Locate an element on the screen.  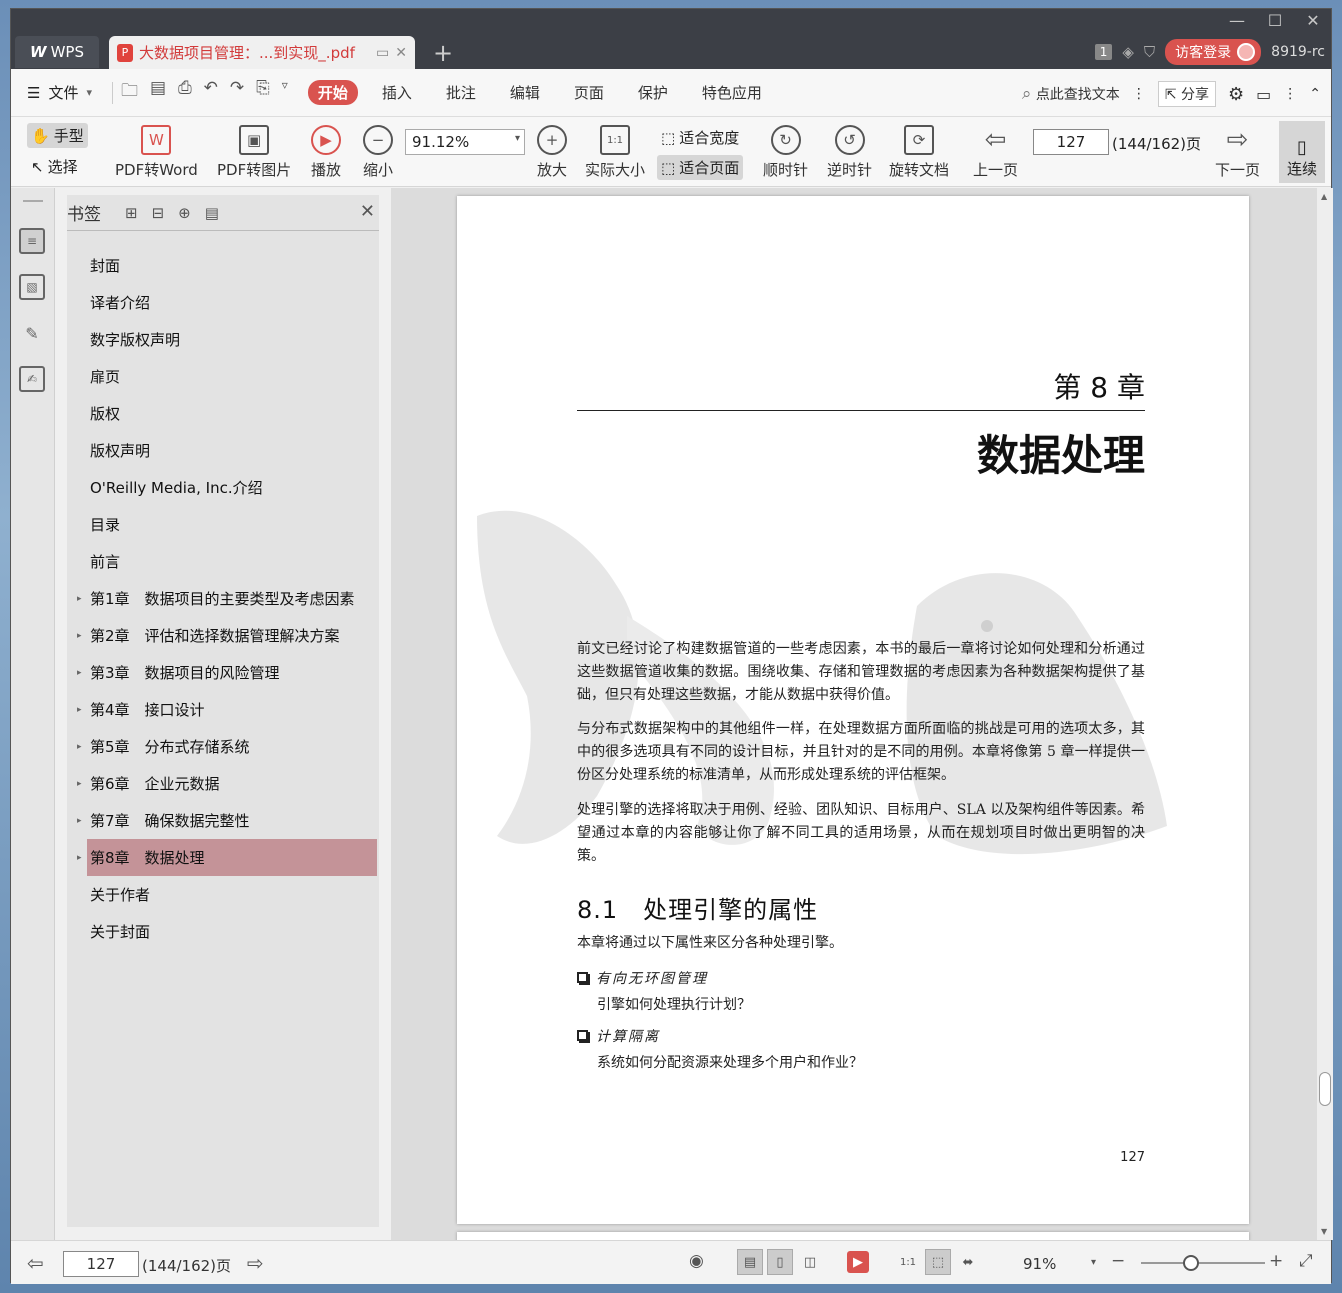
pdf-to-image-button: ▣ PDF转图片 is located at coordinates (254, 152).